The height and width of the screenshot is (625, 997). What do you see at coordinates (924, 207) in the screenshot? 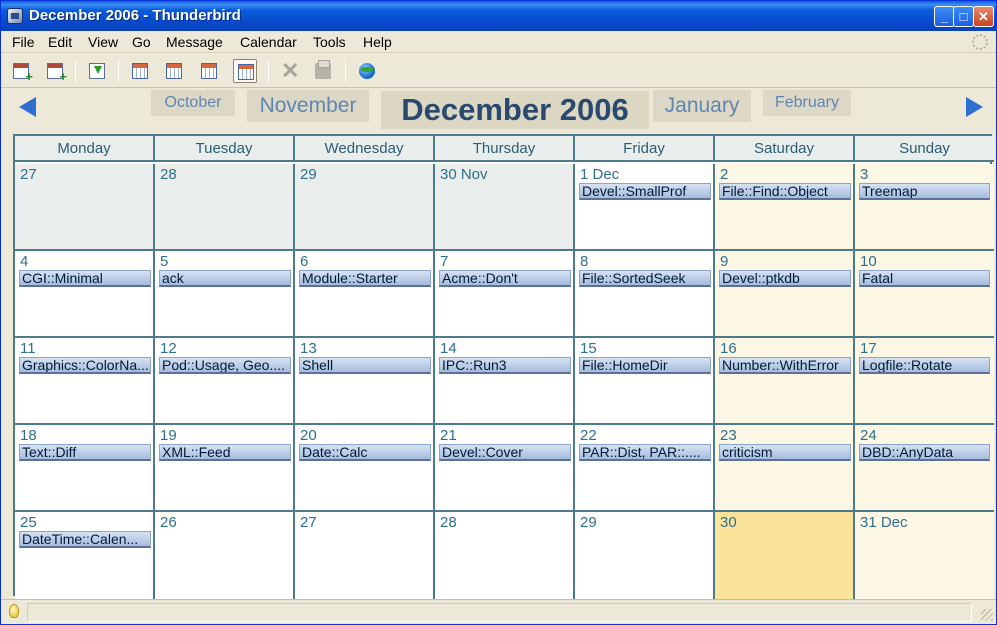
I see `day-cell: 3 Treemap` at bounding box center [924, 207].